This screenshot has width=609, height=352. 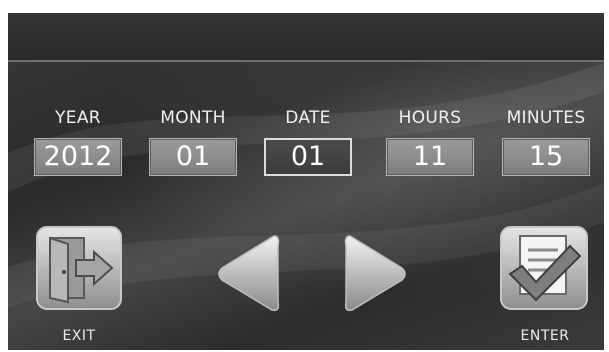 I want to click on hours-field: HOURS 11, so click(x=430, y=142).